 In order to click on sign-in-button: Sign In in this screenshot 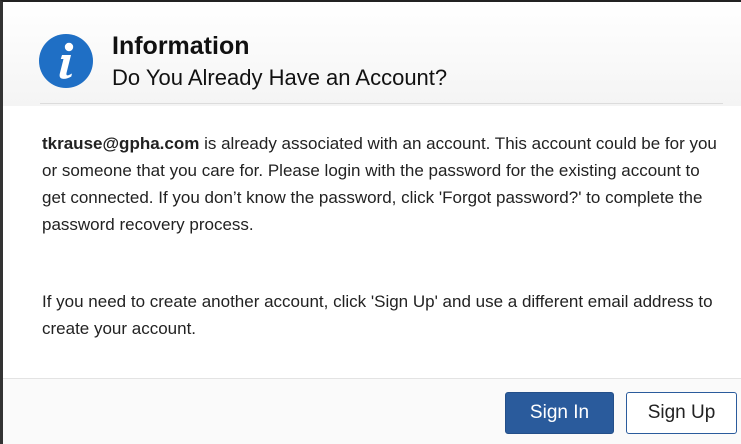, I will do `click(559, 413)`.